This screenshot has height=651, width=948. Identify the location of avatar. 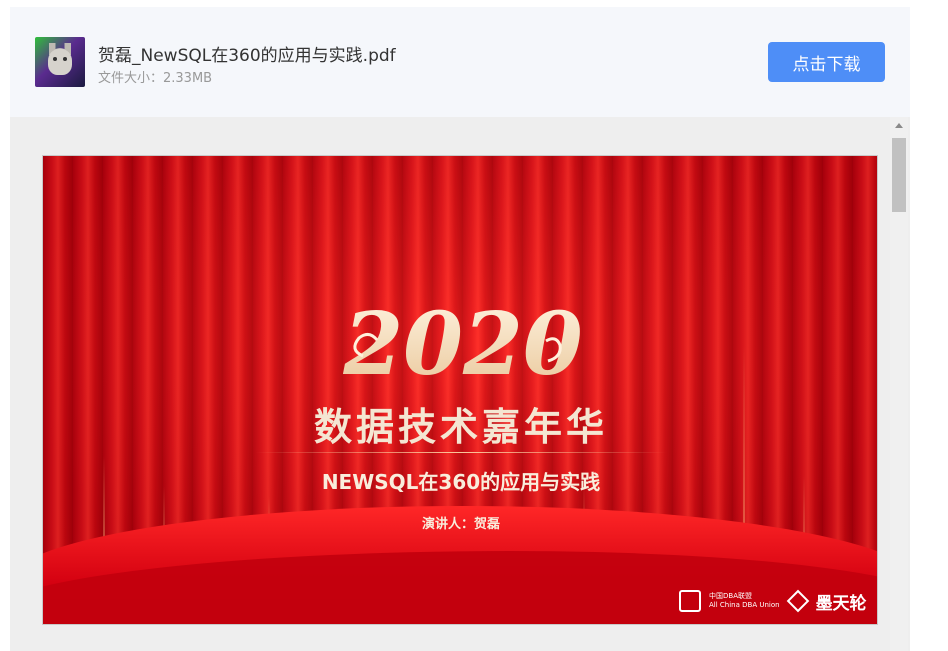
(60, 62).